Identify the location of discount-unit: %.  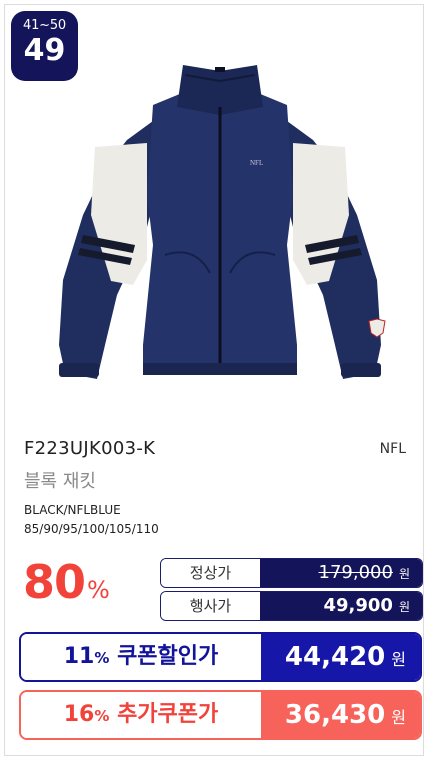
(98, 590).